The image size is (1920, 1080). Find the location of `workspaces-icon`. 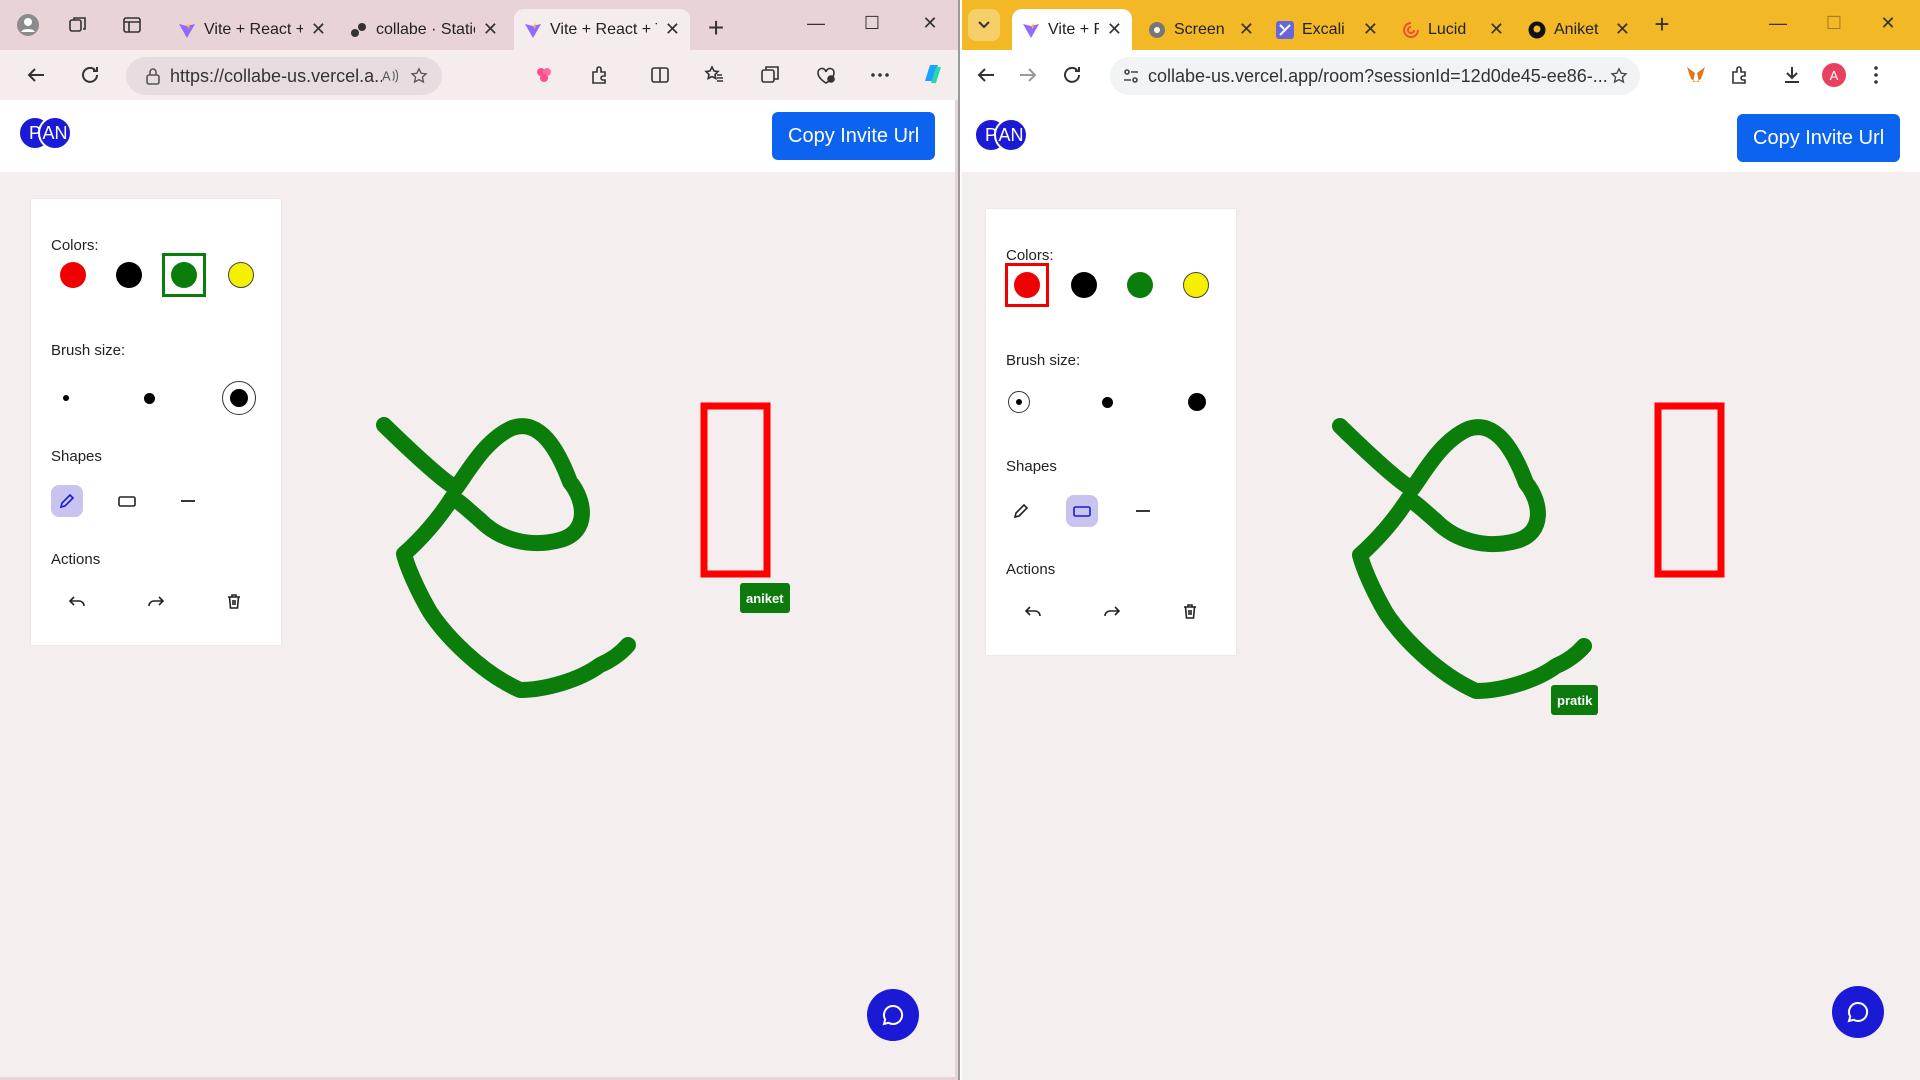

workspaces-icon is located at coordinates (78, 25).